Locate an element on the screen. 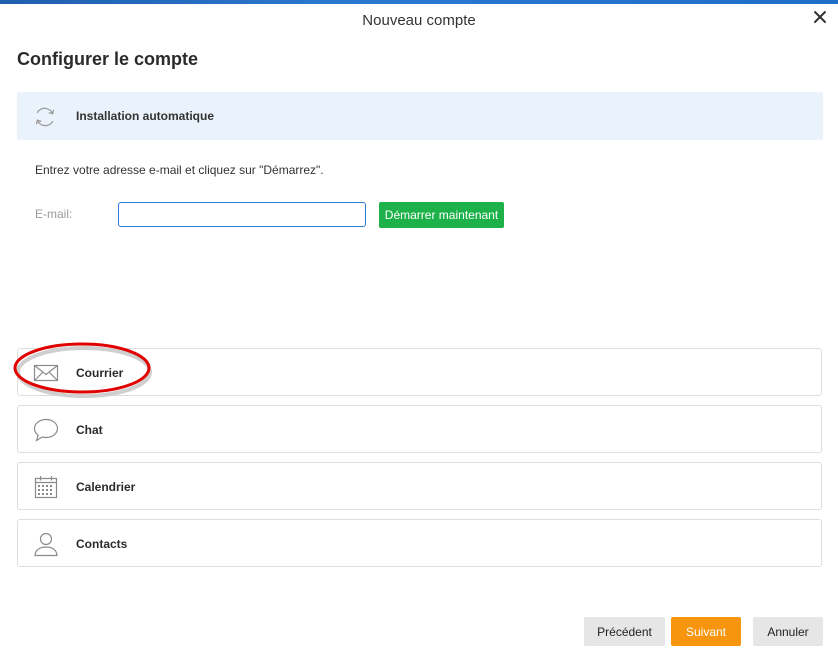 The height and width of the screenshot is (656, 838). chat-bubble-icon is located at coordinates (46, 430).